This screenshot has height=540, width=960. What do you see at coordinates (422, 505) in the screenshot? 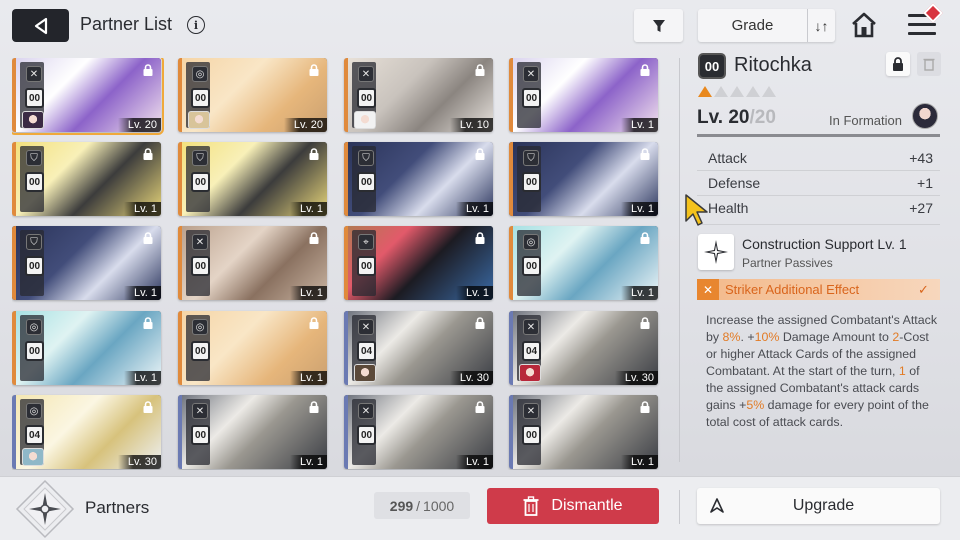
I see `partner-count: 299/1000` at bounding box center [422, 505].